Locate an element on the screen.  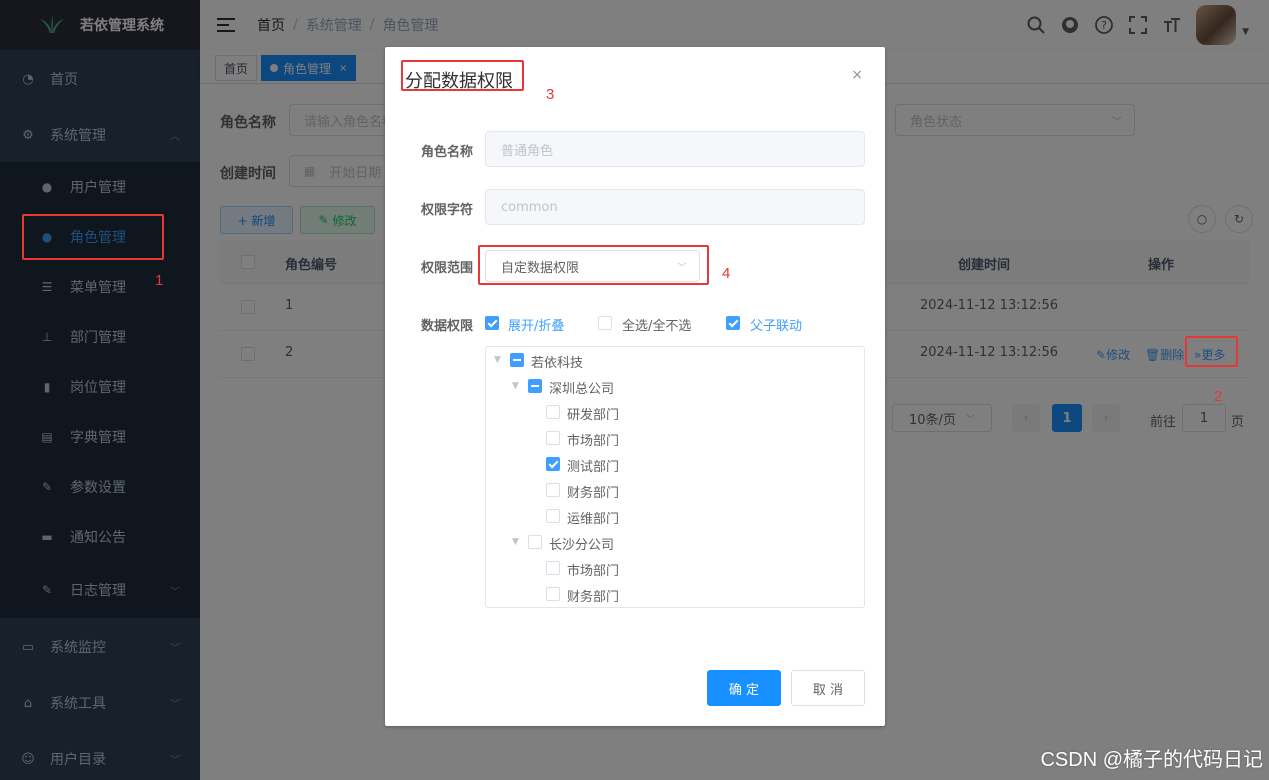
tree-node: 测试部门 is located at coordinates (675, 464).